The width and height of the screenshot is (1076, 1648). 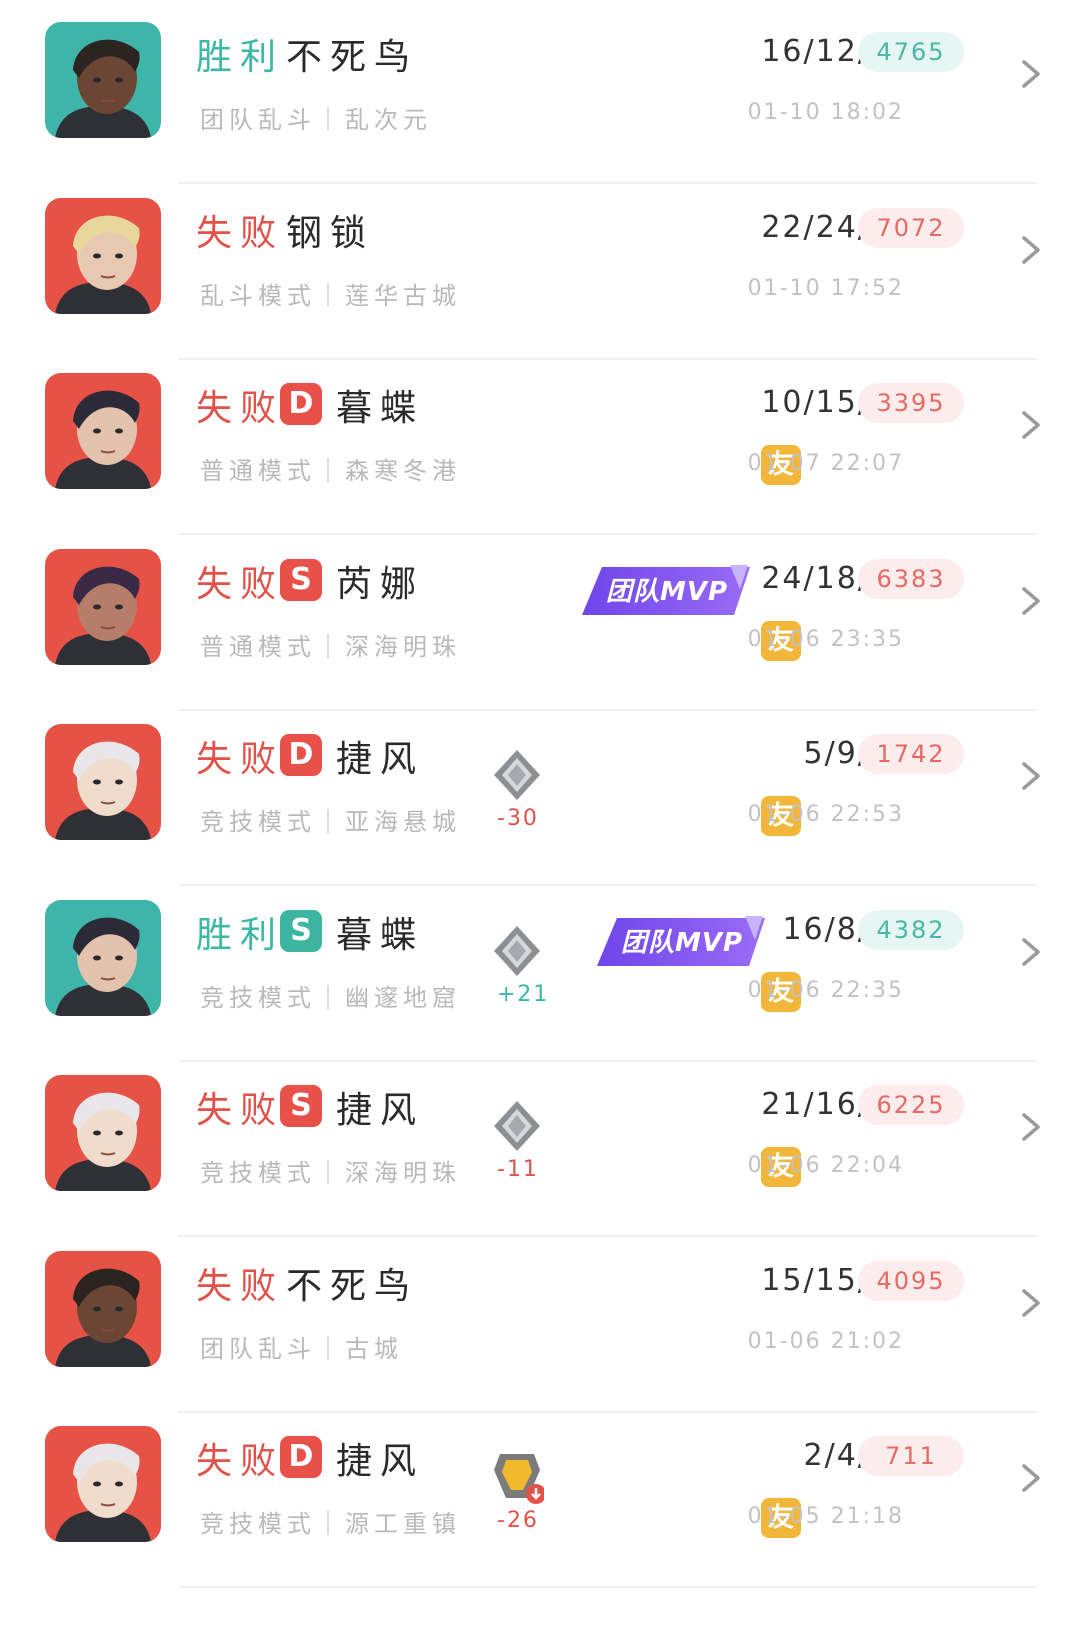 I want to click on mode-and-map: 团队乱斗｜古城, so click(x=301, y=1348).